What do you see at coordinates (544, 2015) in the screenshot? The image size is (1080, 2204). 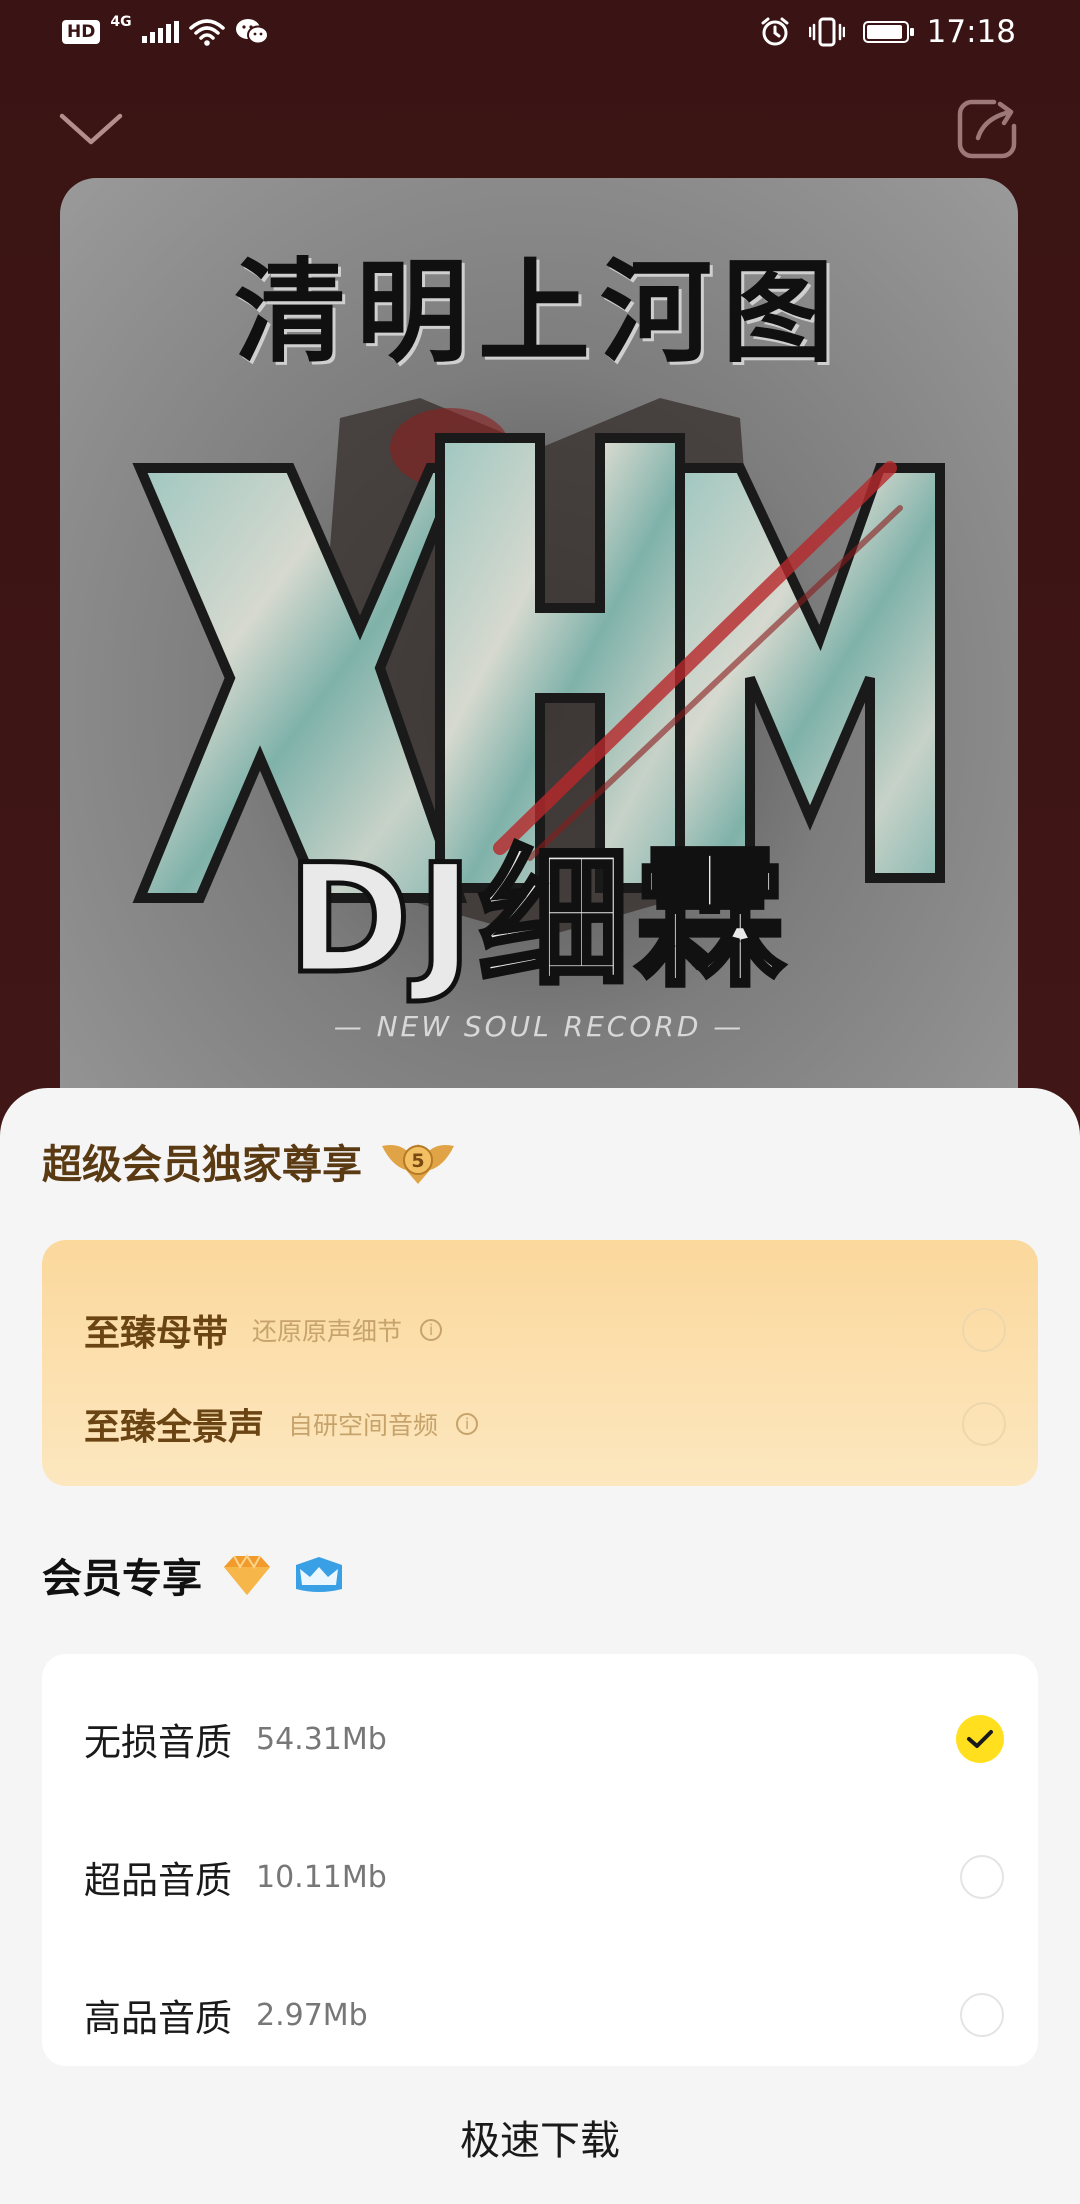 I see `quality-option-high: 高品音质 2.97Mb` at bounding box center [544, 2015].